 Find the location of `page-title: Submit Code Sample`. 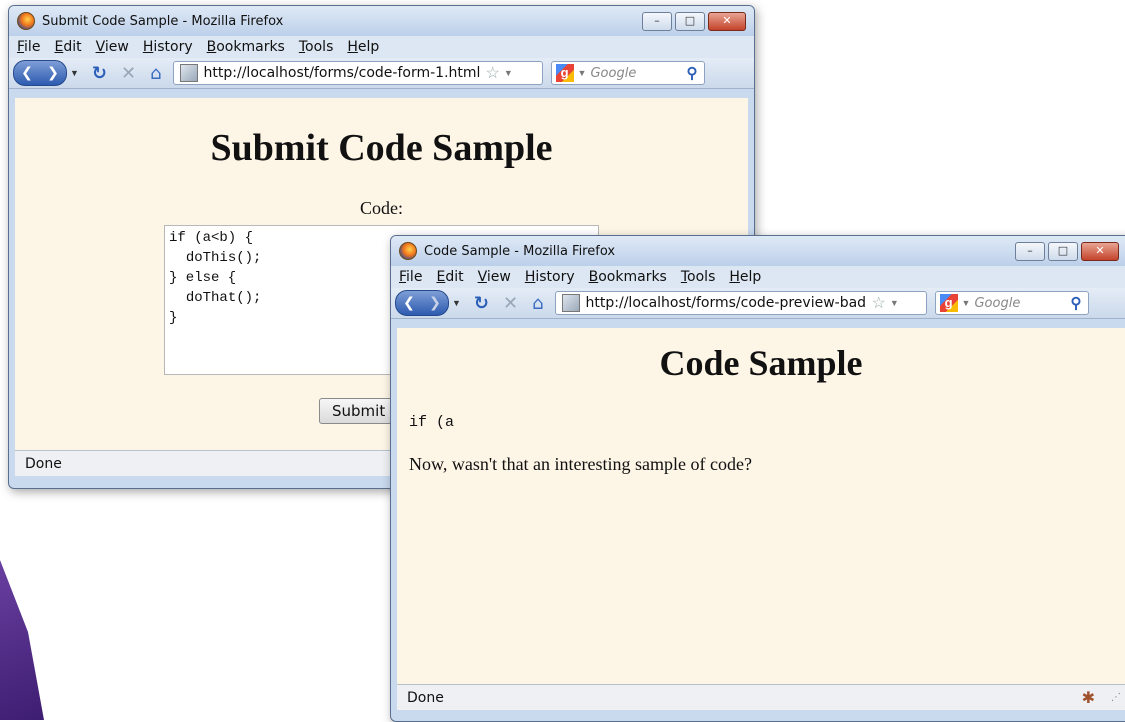

page-title: Submit Code Sample is located at coordinates (381, 148).